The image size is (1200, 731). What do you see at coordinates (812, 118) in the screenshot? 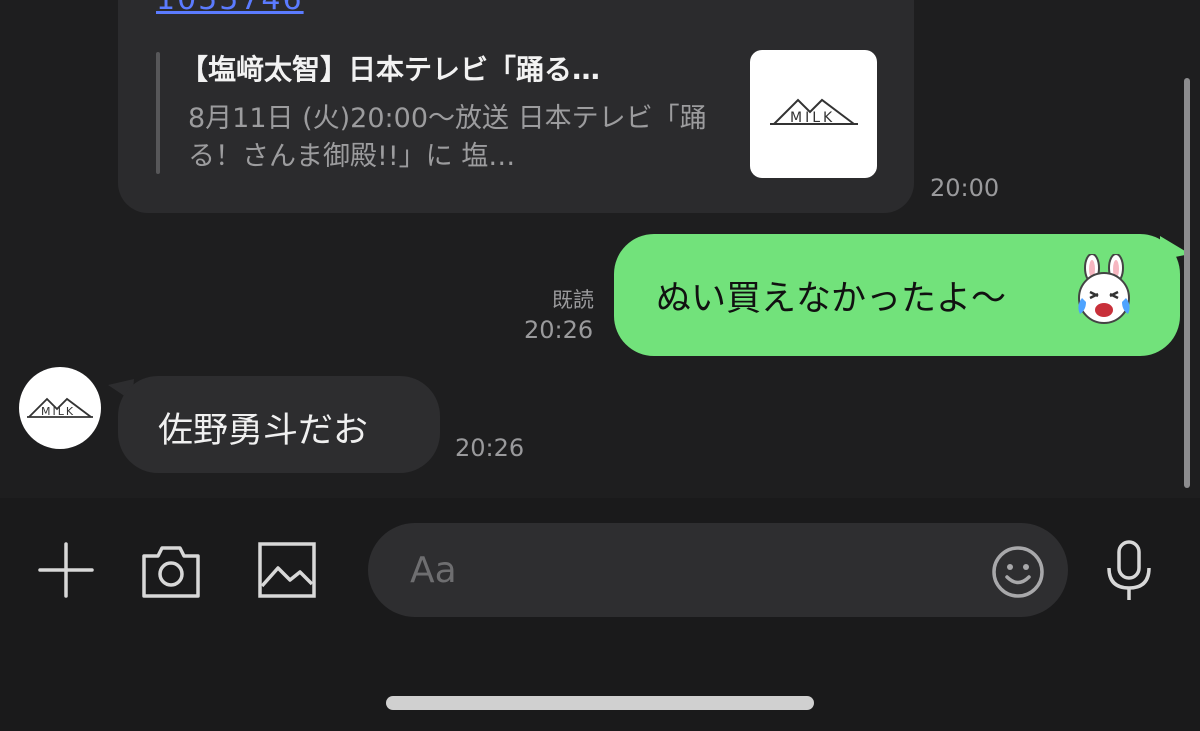
I see `thumb-logo-text: MILK` at bounding box center [812, 118].